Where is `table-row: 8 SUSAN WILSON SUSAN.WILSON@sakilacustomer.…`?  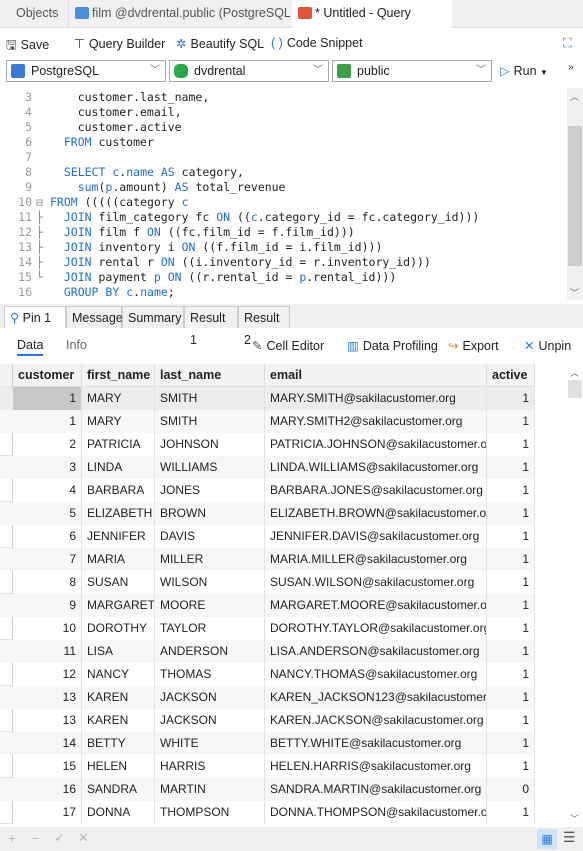 table-row: 8 SUSAN WILSON SUSAN.WILSON@sakilacustomer.… is located at coordinates (267, 582).